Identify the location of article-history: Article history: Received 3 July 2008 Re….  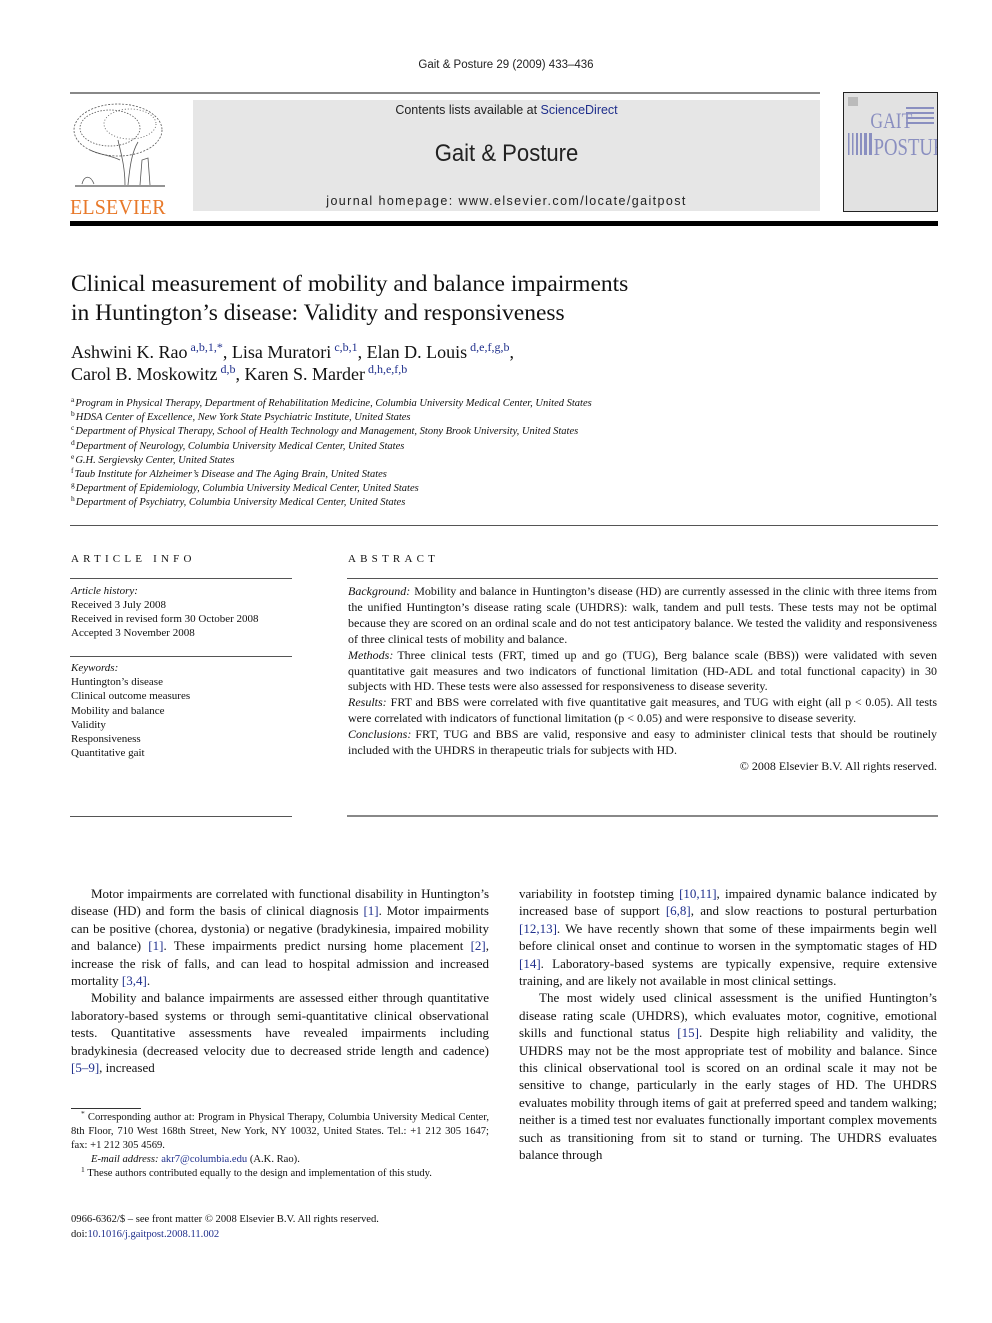
(182, 612).